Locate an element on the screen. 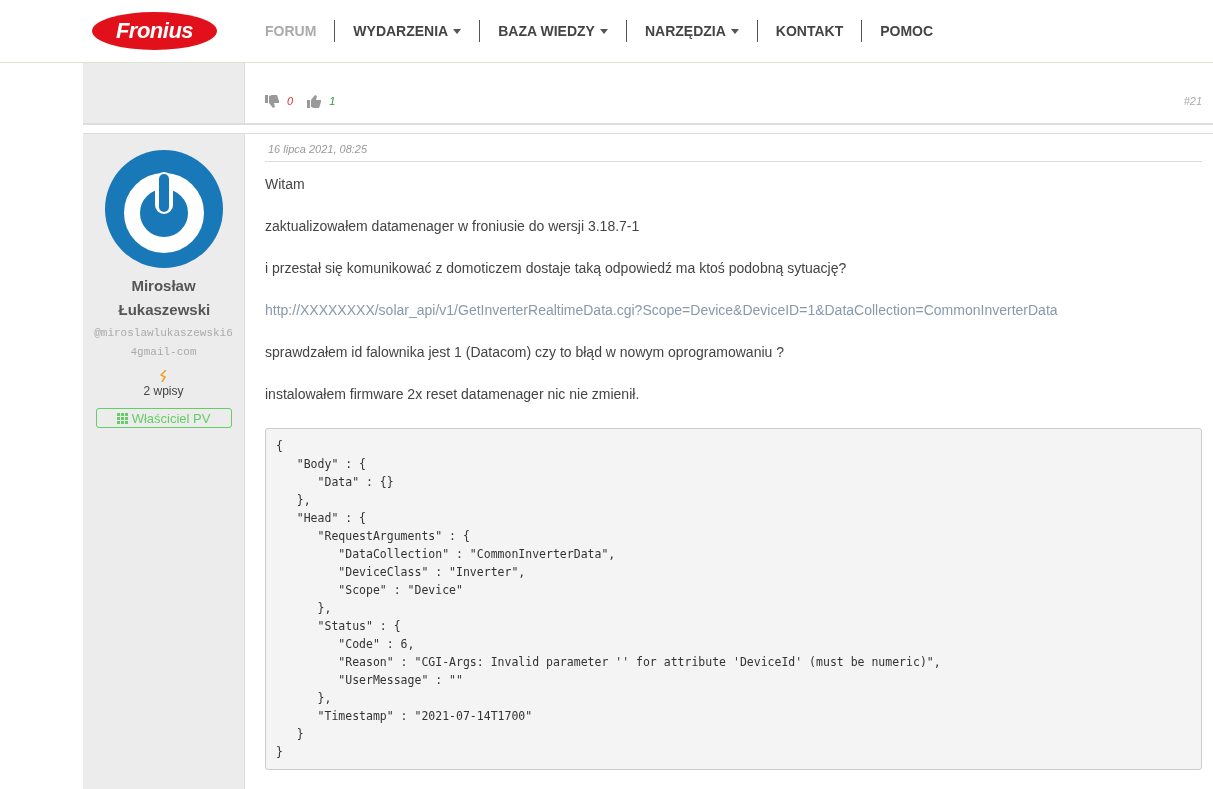 The width and height of the screenshot is (1213, 789). post-paragraph: instalowałem firmware 2x reset datamenager nic nie zmienił. is located at coordinates (453, 394).